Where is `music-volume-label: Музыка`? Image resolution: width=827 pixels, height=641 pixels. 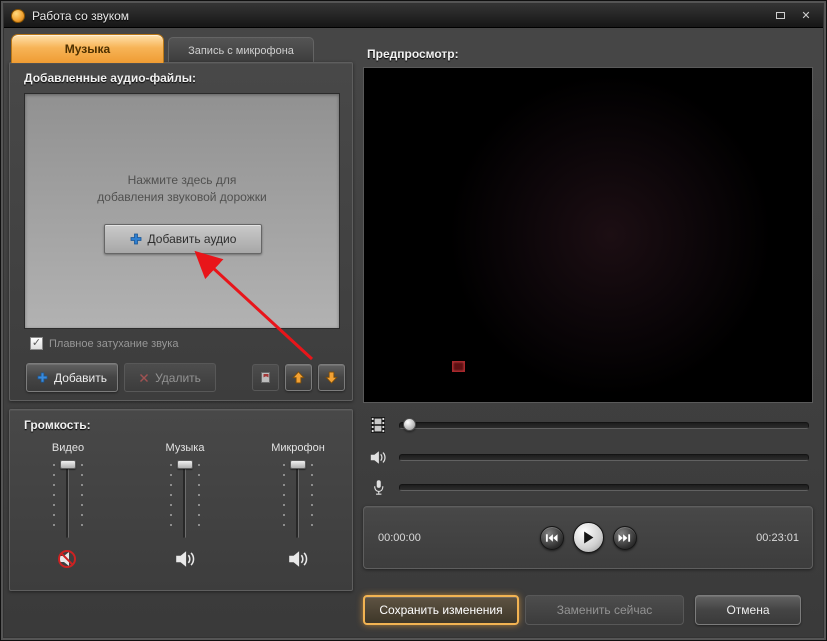 music-volume-label: Музыка is located at coordinates (185, 448).